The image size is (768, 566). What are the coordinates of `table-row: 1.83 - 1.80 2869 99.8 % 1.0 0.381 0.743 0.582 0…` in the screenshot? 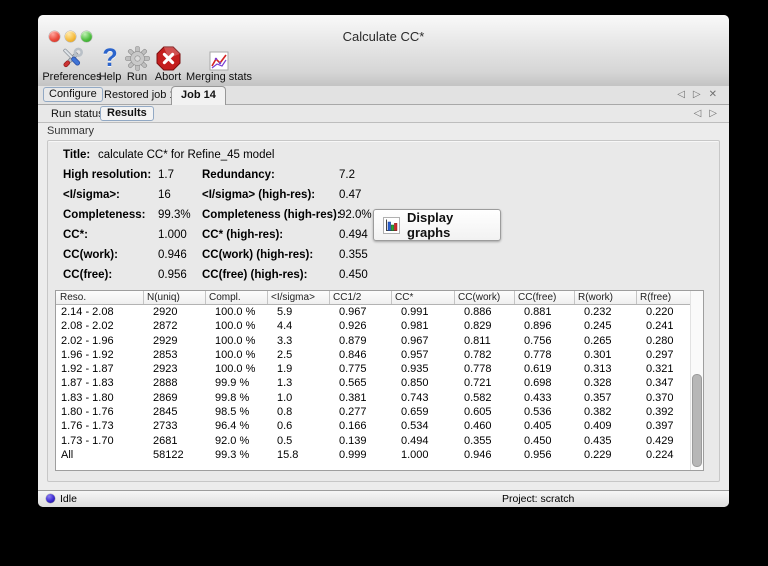 It's located at (373, 398).